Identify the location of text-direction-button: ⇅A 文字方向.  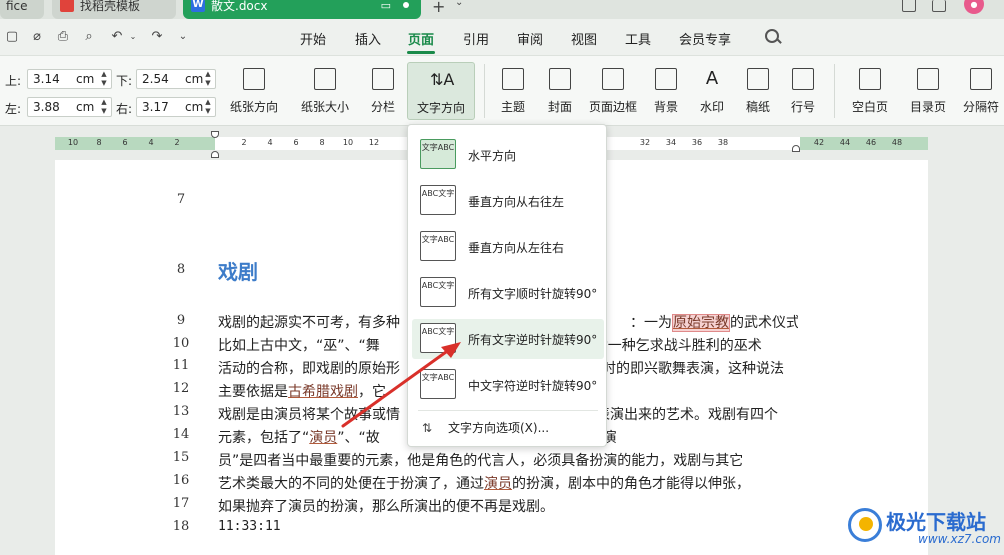
(441, 91).